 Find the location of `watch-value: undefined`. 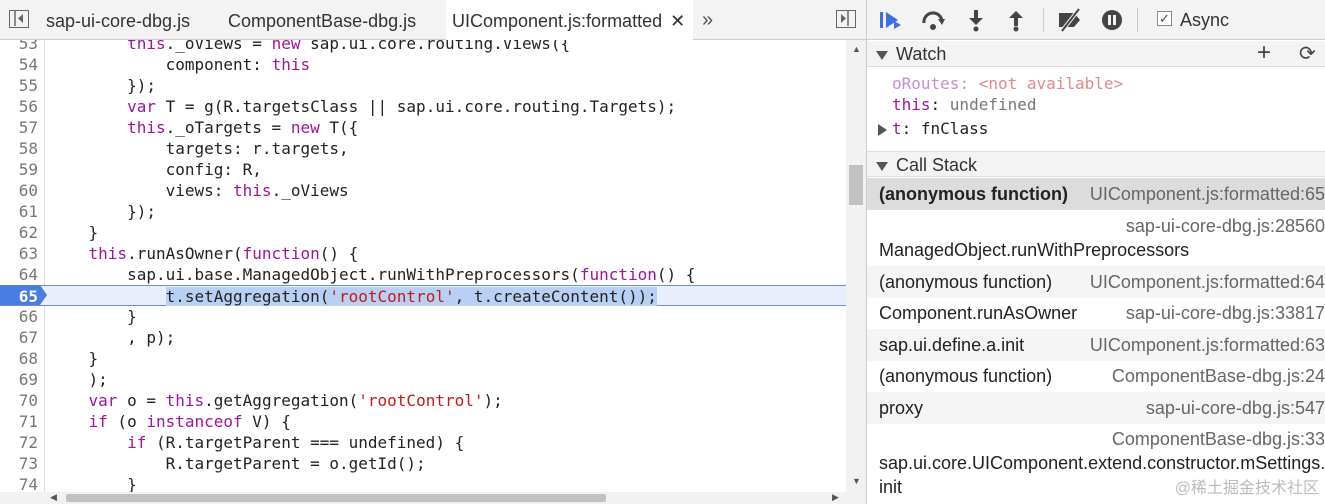

watch-value: undefined is located at coordinates (993, 104).